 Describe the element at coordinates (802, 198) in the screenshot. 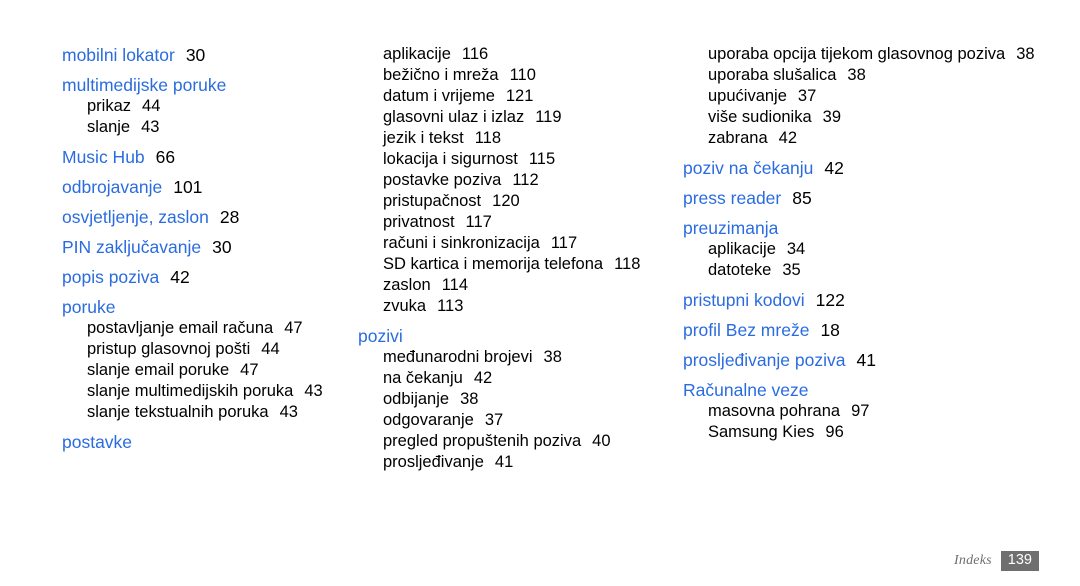

I see `index-page-number: 85` at that location.